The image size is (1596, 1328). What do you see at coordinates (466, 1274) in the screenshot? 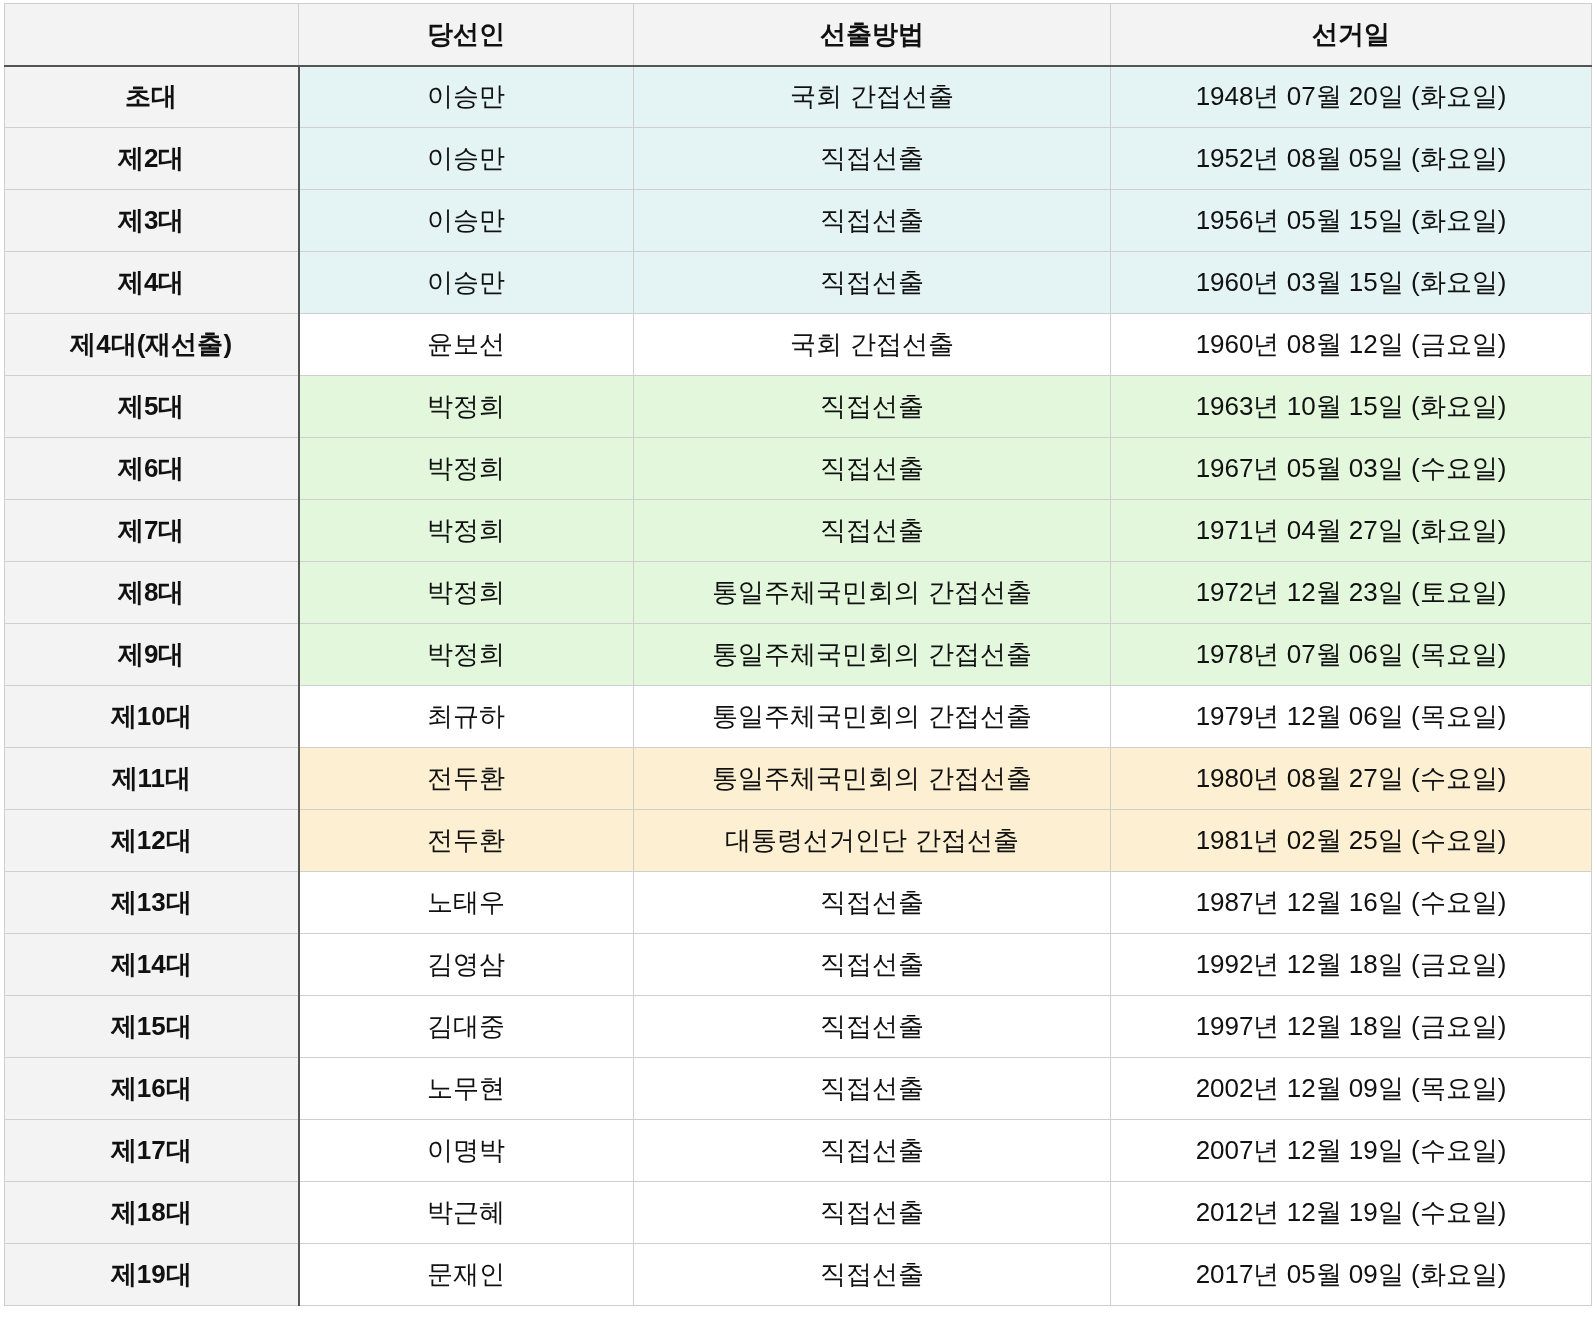
I see `winner-cell: 문재인` at bounding box center [466, 1274].